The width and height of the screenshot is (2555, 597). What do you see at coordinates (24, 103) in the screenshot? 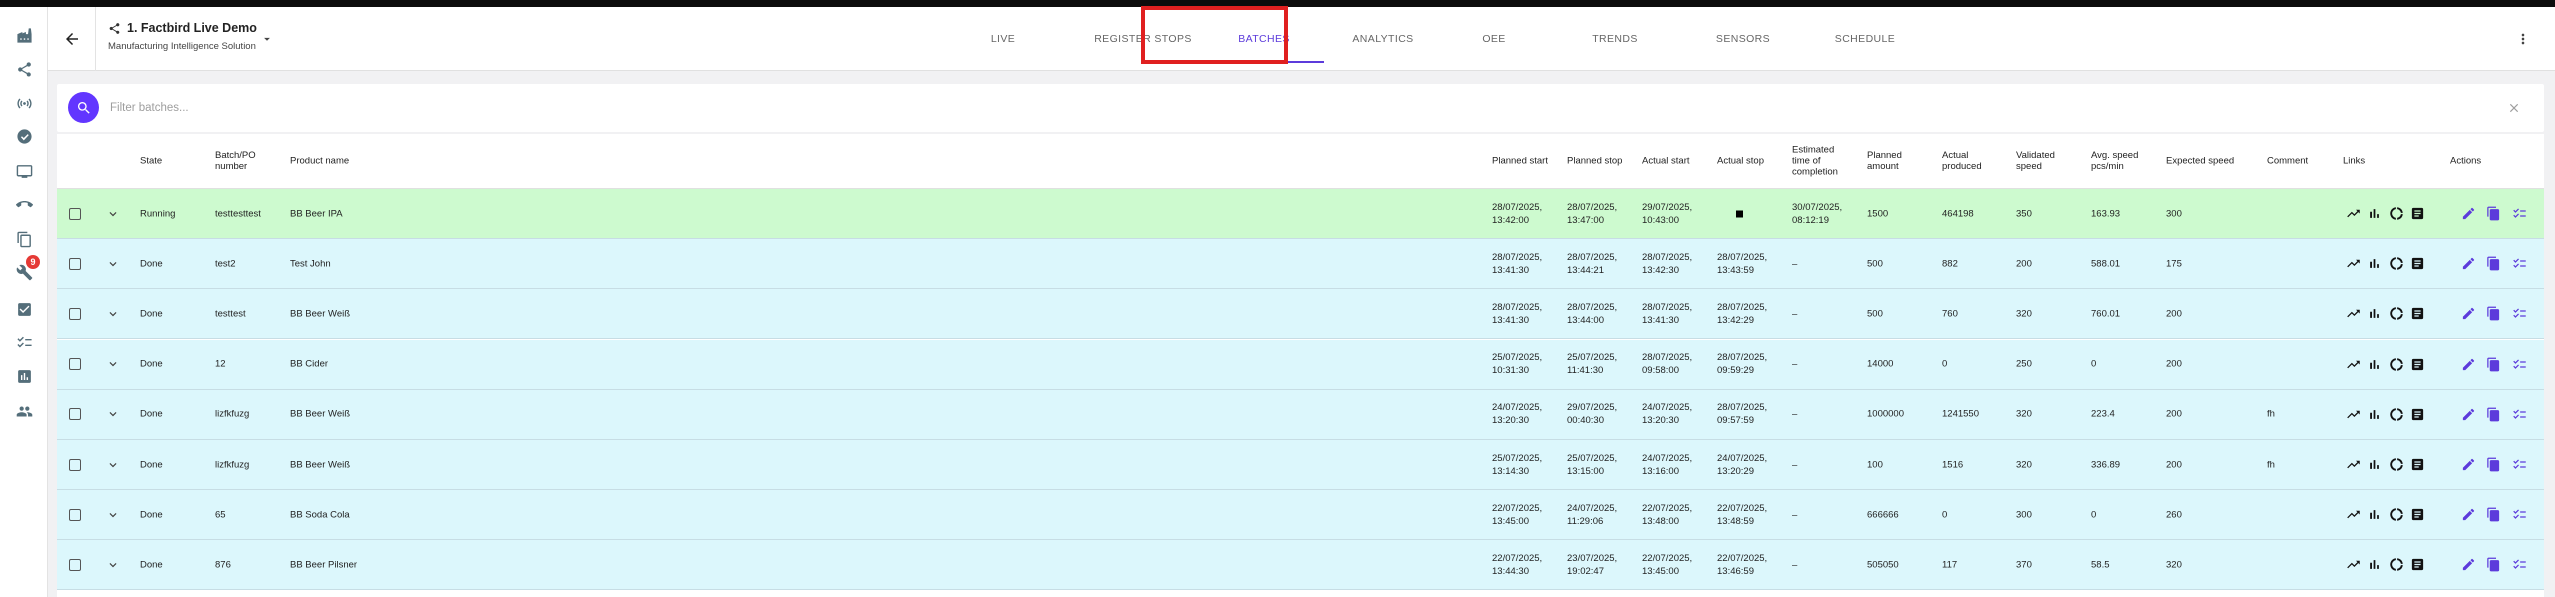
I see `rail-item-sensor` at bounding box center [24, 103].